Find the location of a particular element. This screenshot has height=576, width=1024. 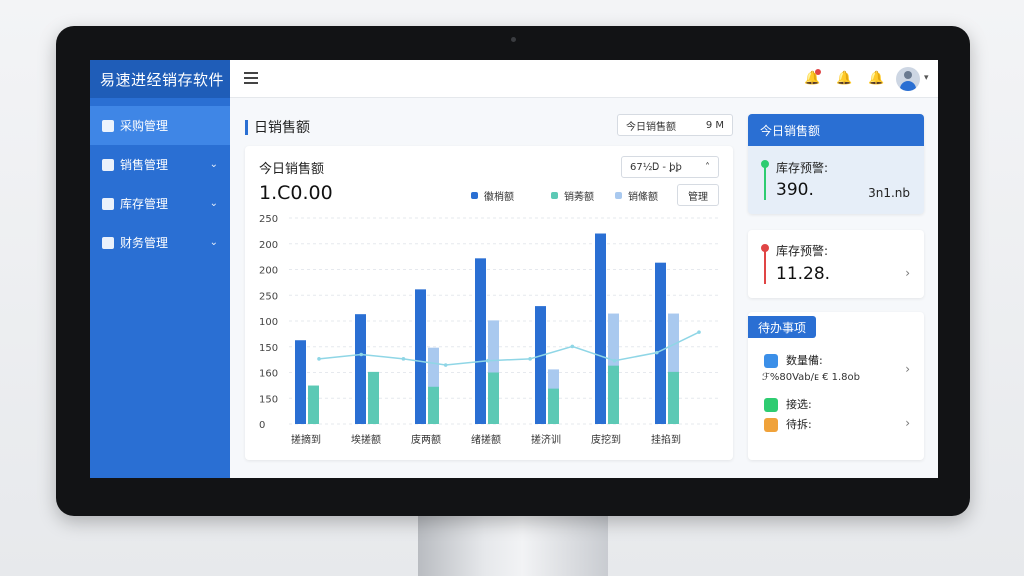

y-tick-label: 100 is located at coordinates (268, 322).